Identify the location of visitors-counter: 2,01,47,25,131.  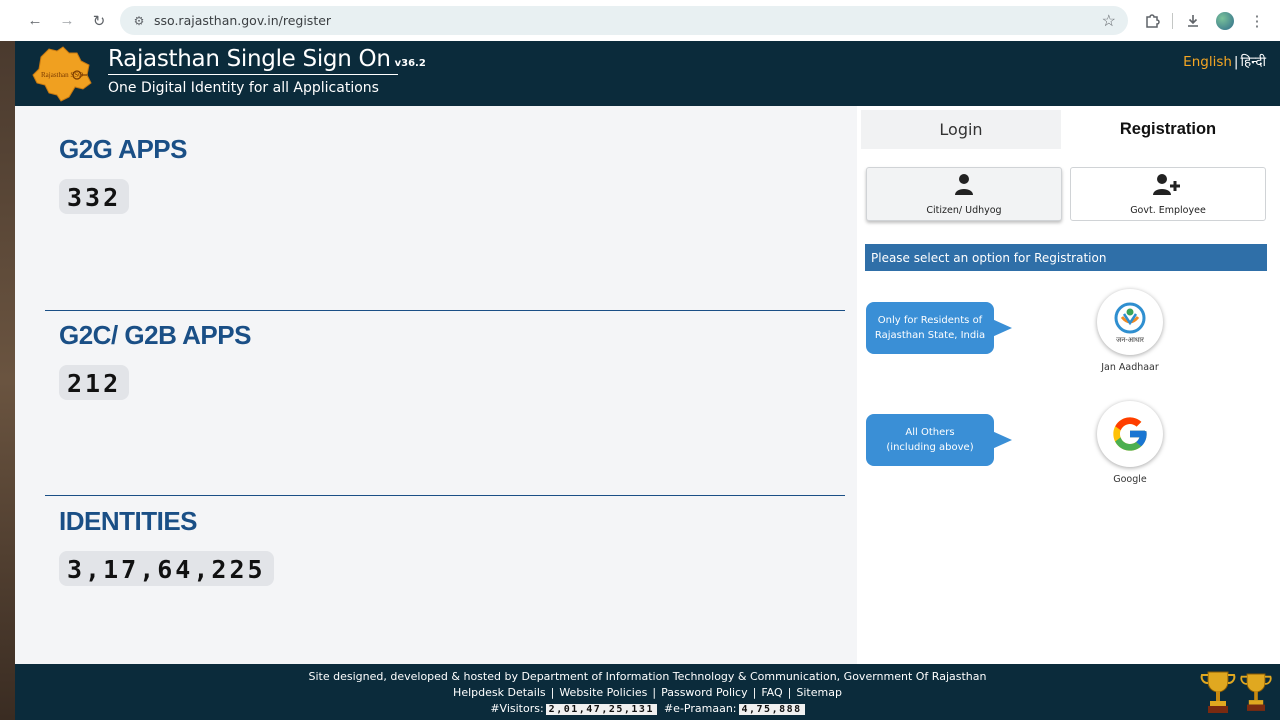
(601, 709).